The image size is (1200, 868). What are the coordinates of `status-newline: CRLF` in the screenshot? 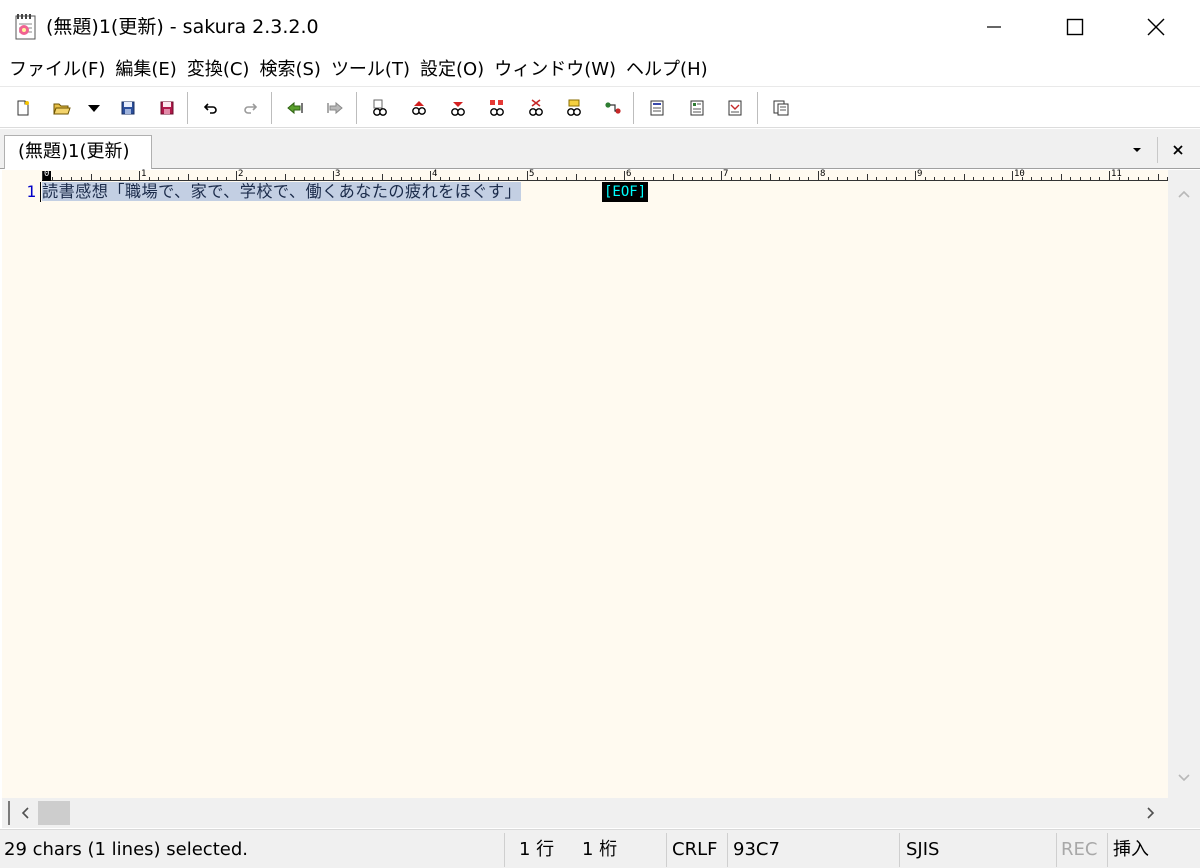 It's located at (694, 849).